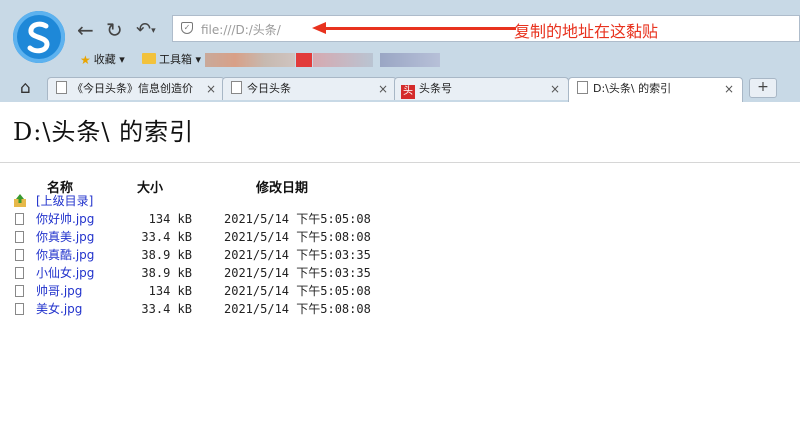 The image size is (800, 438). Describe the element at coordinates (59, 309) in the screenshot. I see `file-link: 美女.jpg` at that location.